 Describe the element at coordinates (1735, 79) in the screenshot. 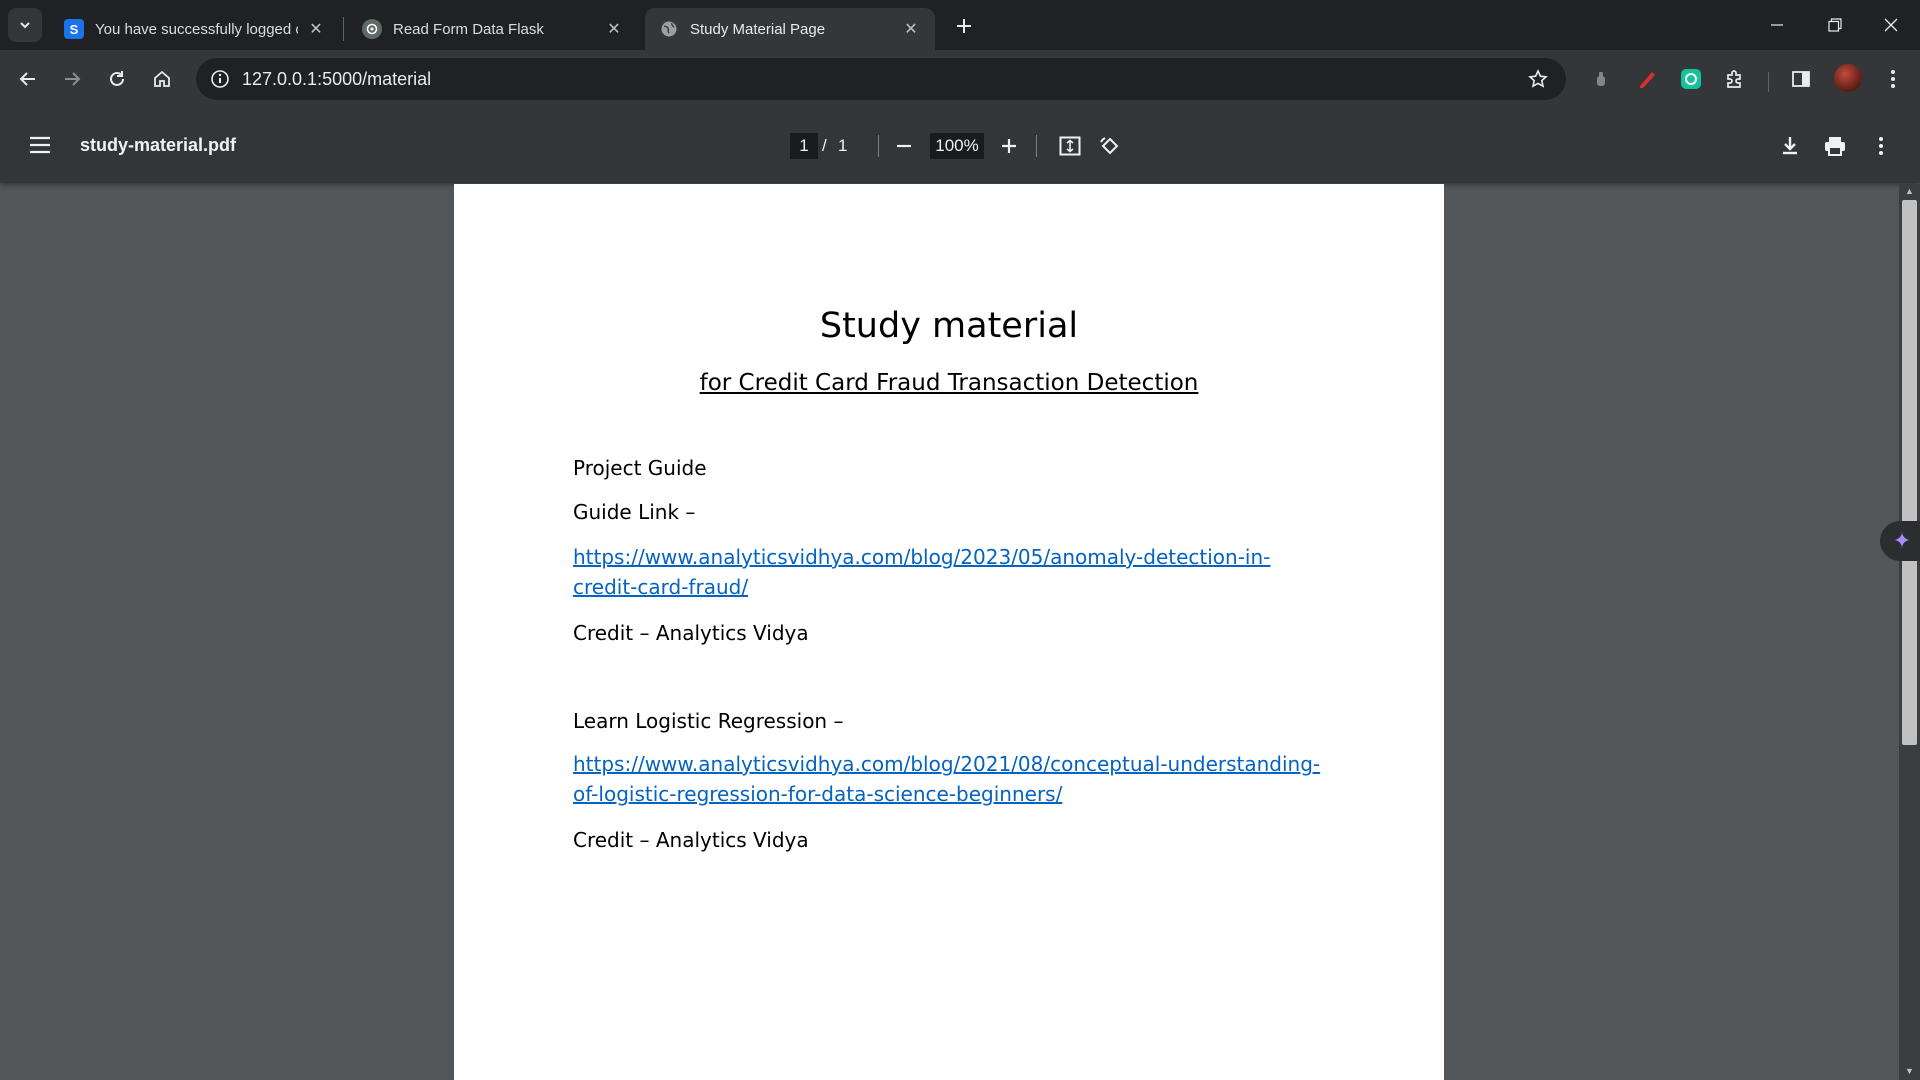

I see `extensions-puzzle-icon` at that location.